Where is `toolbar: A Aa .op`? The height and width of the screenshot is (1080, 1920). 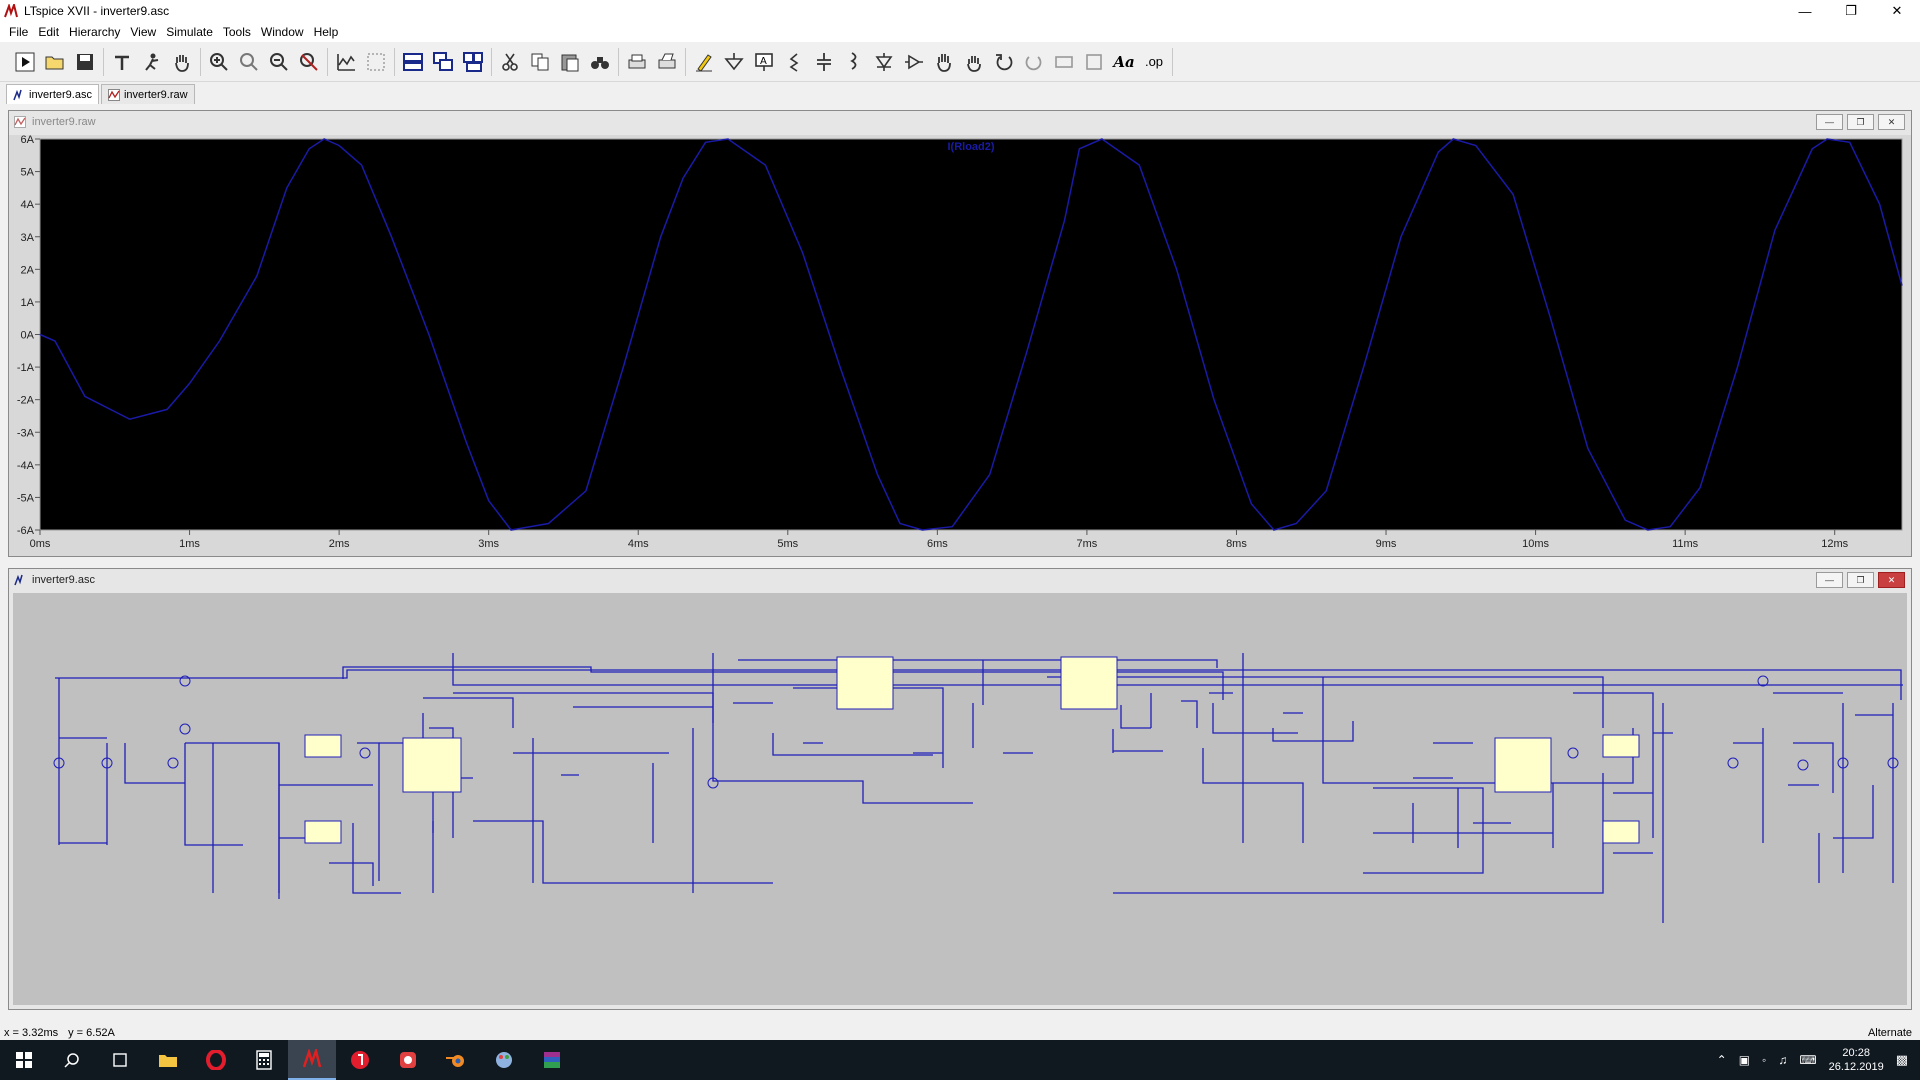
toolbar: A Aa .op is located at coordinates (960, 62).